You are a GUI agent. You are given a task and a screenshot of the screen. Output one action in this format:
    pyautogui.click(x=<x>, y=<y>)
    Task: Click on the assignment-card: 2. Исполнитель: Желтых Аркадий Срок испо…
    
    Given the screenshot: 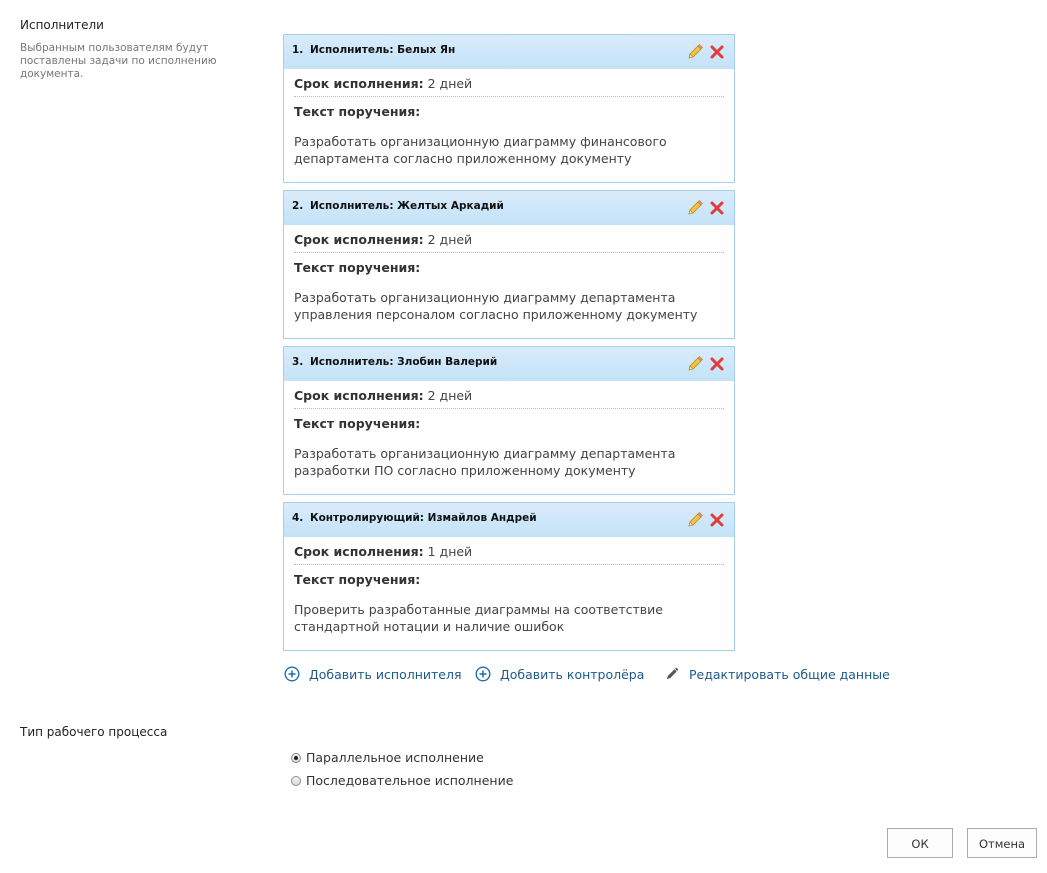 What is the action you would take?
    pyautogui.click(x=509, y=264)
    